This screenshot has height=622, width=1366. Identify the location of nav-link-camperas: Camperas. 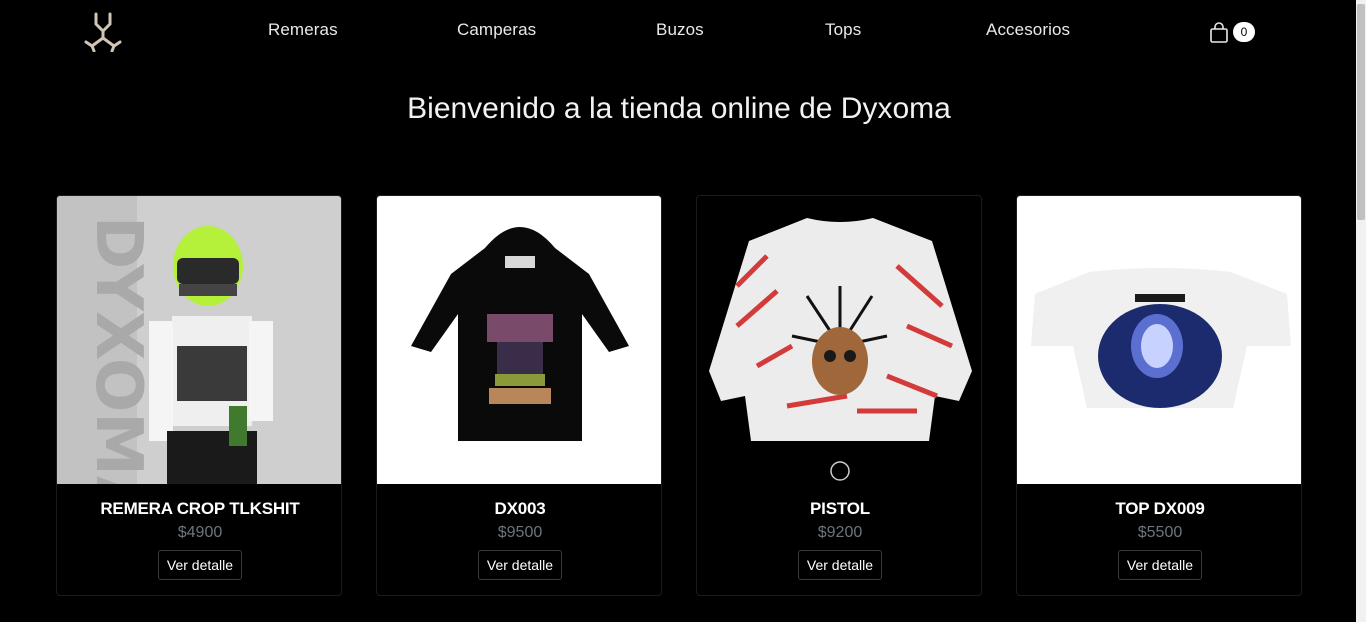
(496, 30).